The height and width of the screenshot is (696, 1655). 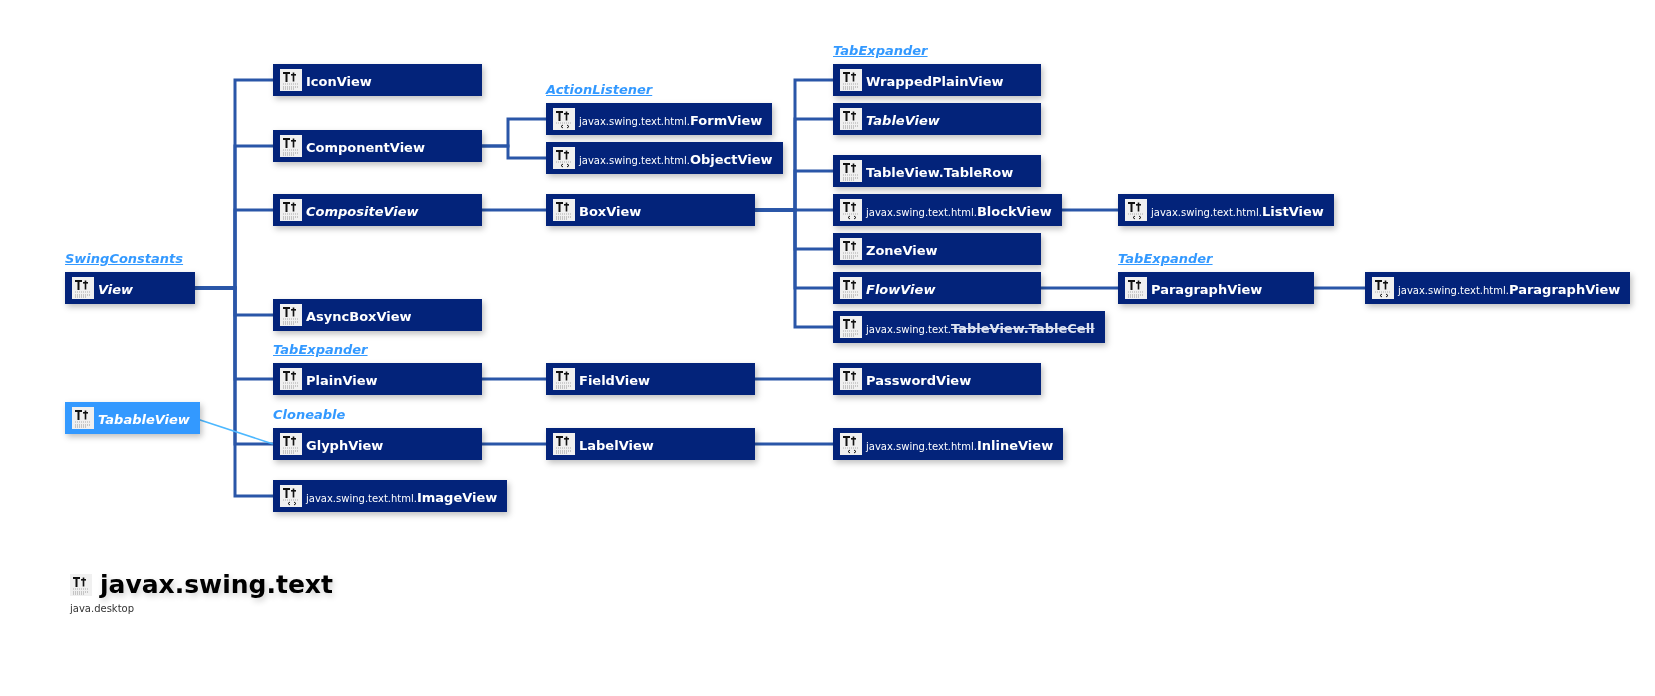 What do you see at coordinates (947, 210) in the screenshot?
I see `class-node: javax.swing.text.html.BlockView` at bounding box center [947, 210].